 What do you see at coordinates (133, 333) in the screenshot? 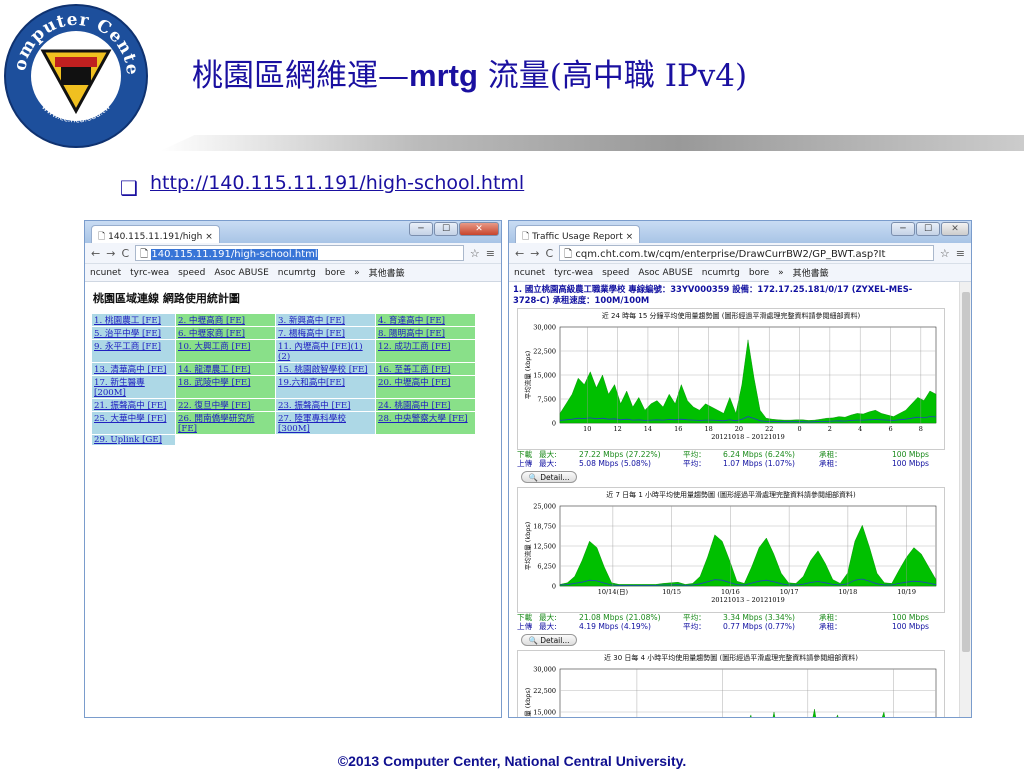
I see `school-link: 5. 治平中學 [FE]` at bounding box center [133, 333].